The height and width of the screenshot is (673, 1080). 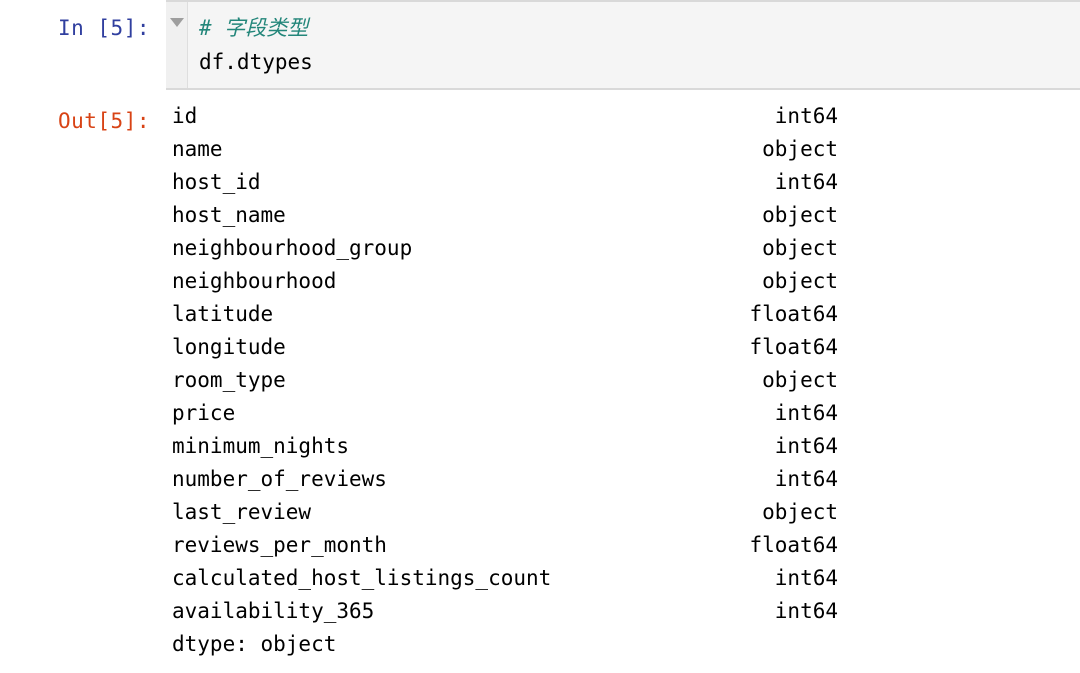 I want to click on dtype-row-column-name: longitude, so click(x=229, y=347).